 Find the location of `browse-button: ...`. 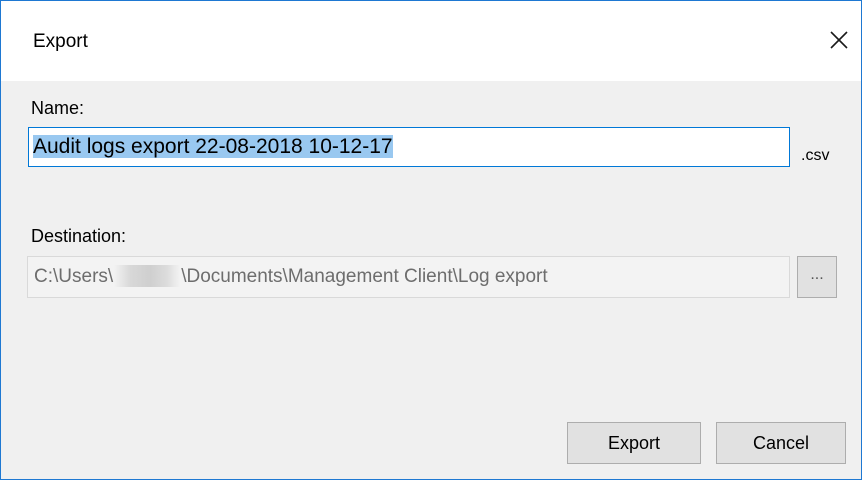

browse-button: ... is located at coordinates (817, 277).